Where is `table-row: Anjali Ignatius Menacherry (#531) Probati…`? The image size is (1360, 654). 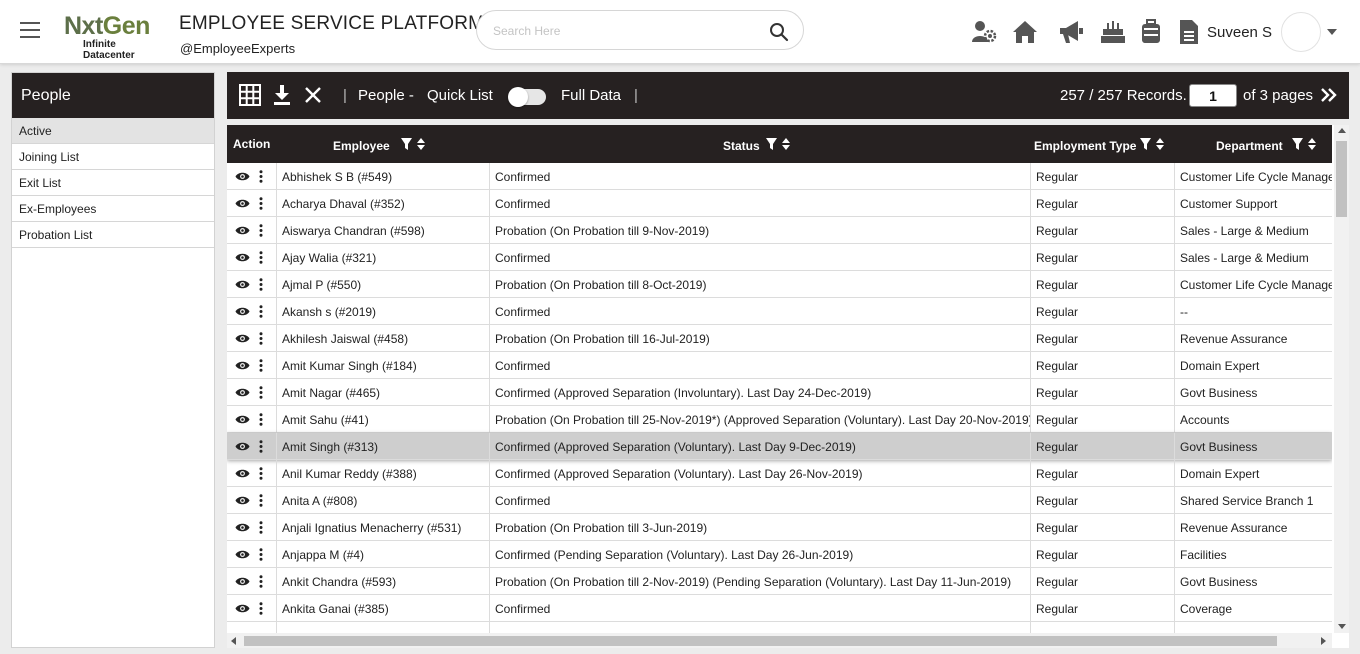
table-row: Anjali Ignatius Menacherry (#531) Probati… is located at coordinates (779, 527).